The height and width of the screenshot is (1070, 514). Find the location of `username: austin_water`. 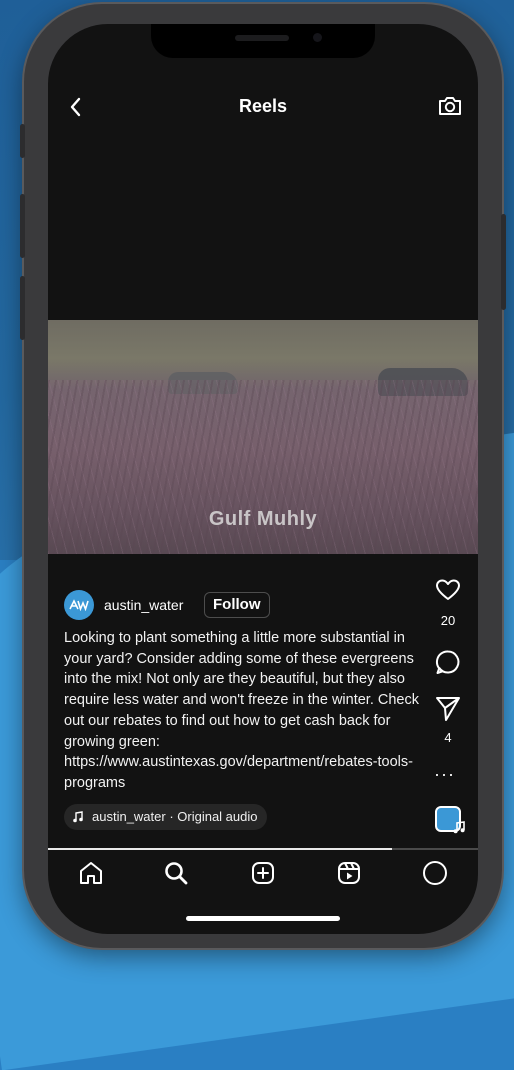

username: austin_water is located at coordinates (143, 605).